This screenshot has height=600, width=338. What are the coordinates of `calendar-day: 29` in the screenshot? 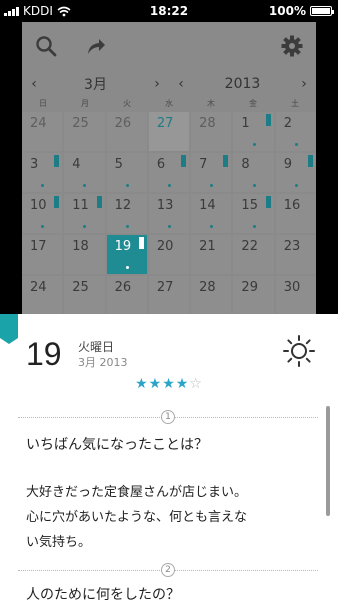 It's located at (253, 295).